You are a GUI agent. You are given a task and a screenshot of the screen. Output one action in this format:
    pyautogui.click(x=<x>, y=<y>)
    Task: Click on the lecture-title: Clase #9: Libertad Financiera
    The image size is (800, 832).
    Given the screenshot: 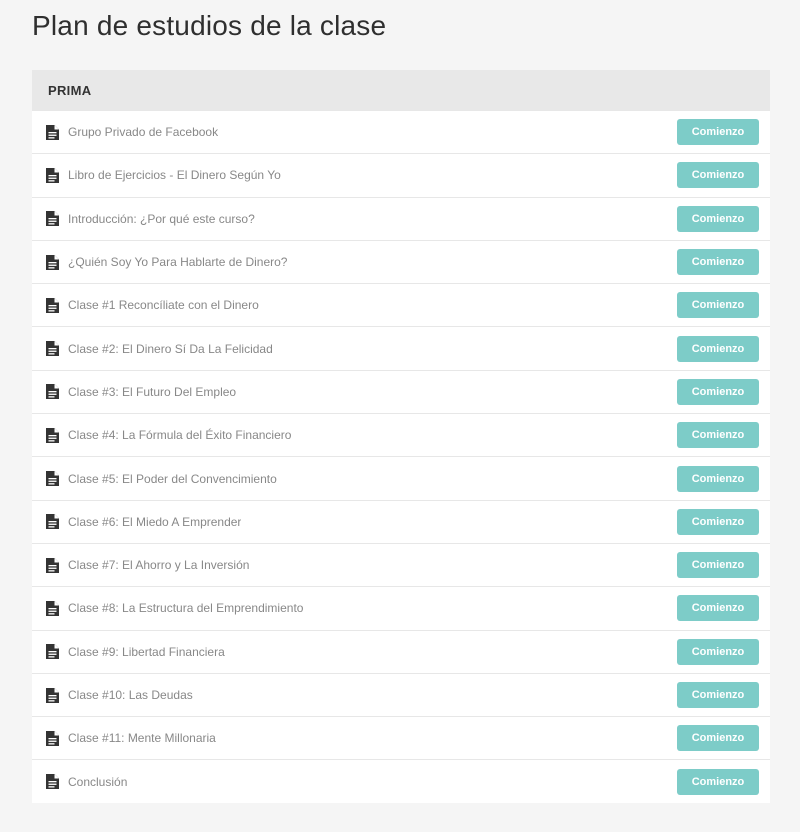 What is the action you would take?
    pyautogui.click(x=146, y=651)
    